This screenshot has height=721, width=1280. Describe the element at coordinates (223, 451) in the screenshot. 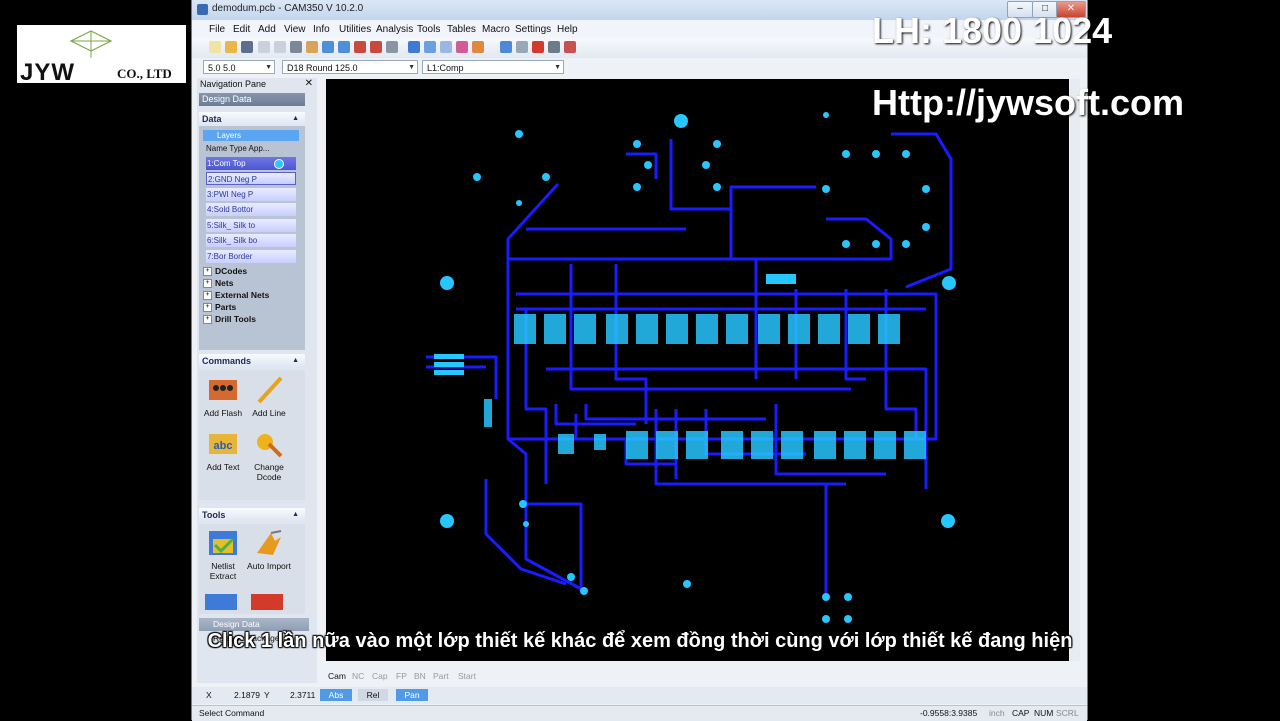

I see `add-text-button: abc Add Text` at that location.